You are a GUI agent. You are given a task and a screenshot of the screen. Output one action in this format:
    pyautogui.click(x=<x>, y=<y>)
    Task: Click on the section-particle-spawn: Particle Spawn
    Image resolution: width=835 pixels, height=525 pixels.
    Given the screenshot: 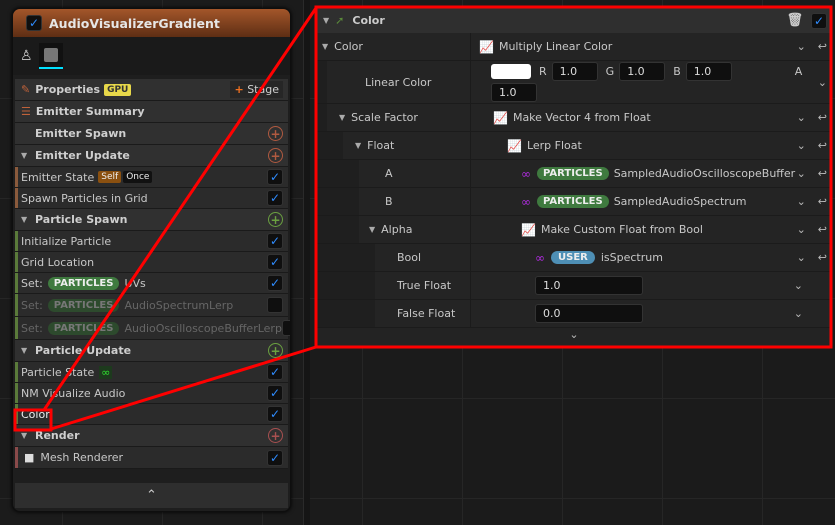 What is the action you would take?
    pyautogui.click(x=81, y=219)
    